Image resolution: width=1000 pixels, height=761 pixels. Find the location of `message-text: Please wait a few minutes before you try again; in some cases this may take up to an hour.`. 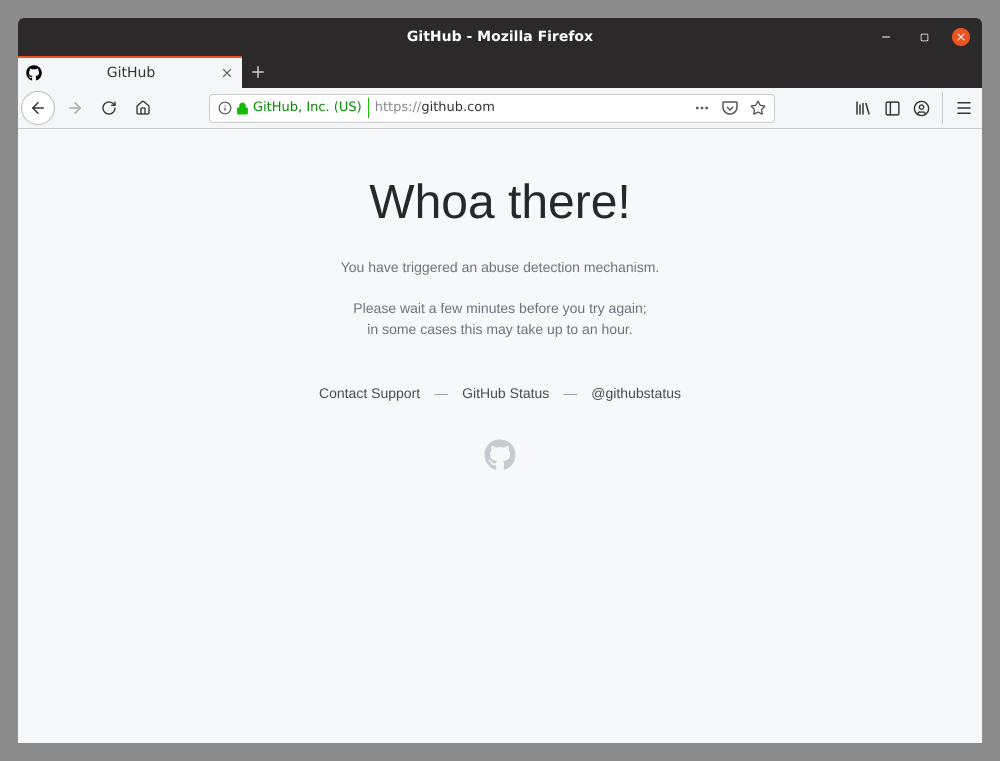

message-text: Please wait a few minutes before you try again; in some cases this may take up to an hour. is located at coordinates (500, 319).